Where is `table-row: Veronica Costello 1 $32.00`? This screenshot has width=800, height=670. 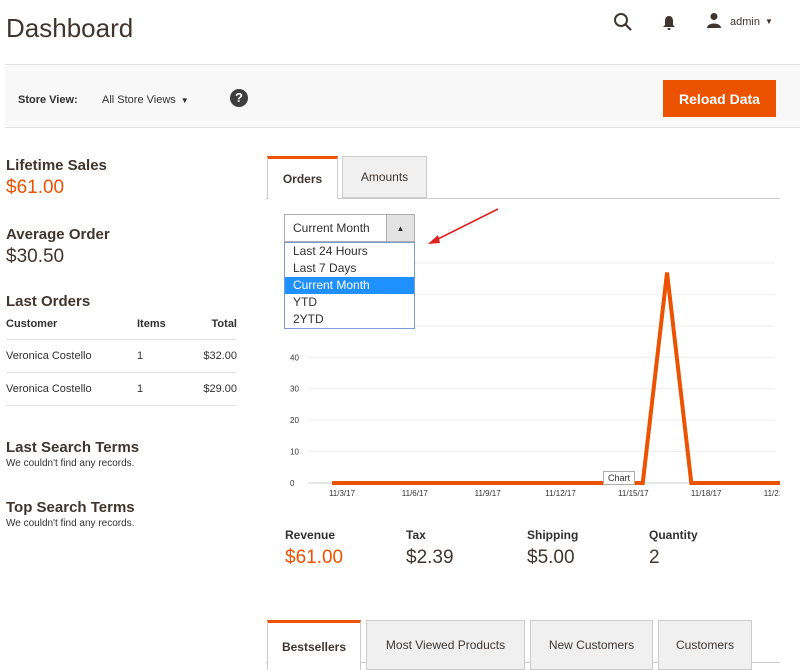
table-row: Veronica Costello 1 $32.00 is located at coordinates (121, 356).